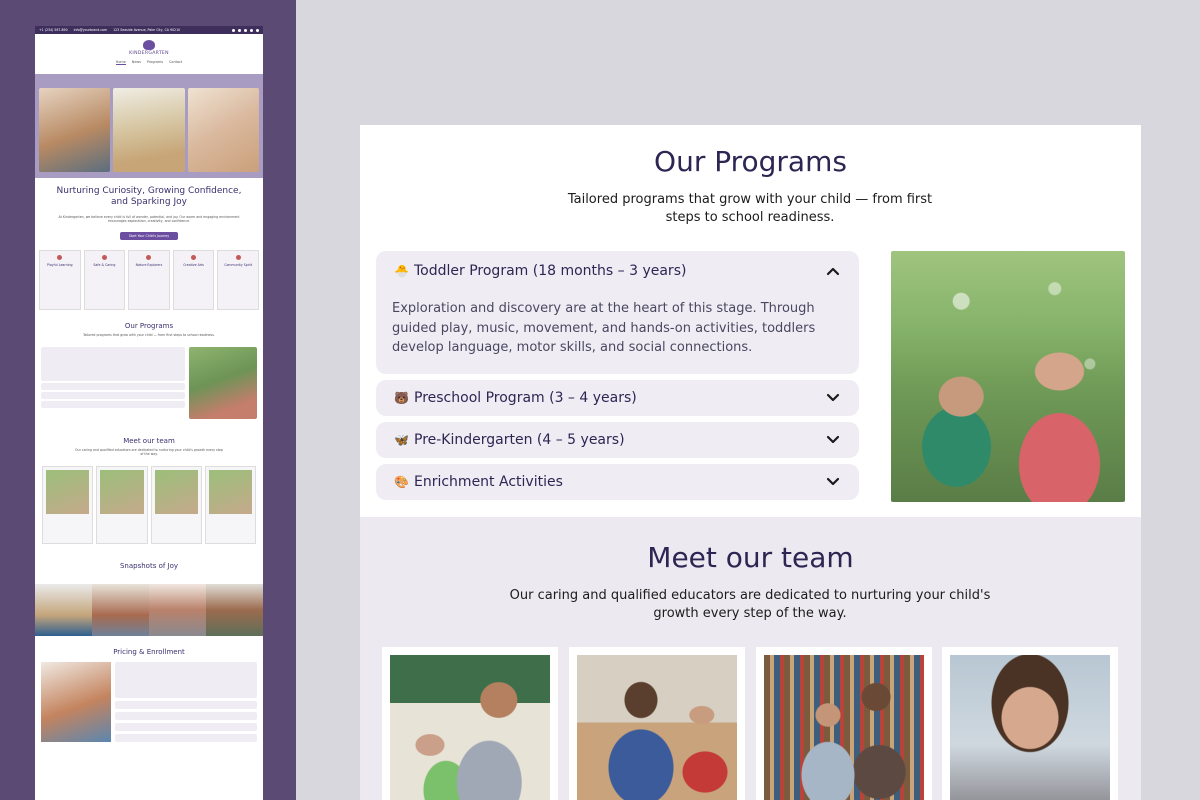  Describe the element at coordinates (149, 651) in the screenshot. I see `preview-pricing-title: Pricing & Enrollment` at that location.